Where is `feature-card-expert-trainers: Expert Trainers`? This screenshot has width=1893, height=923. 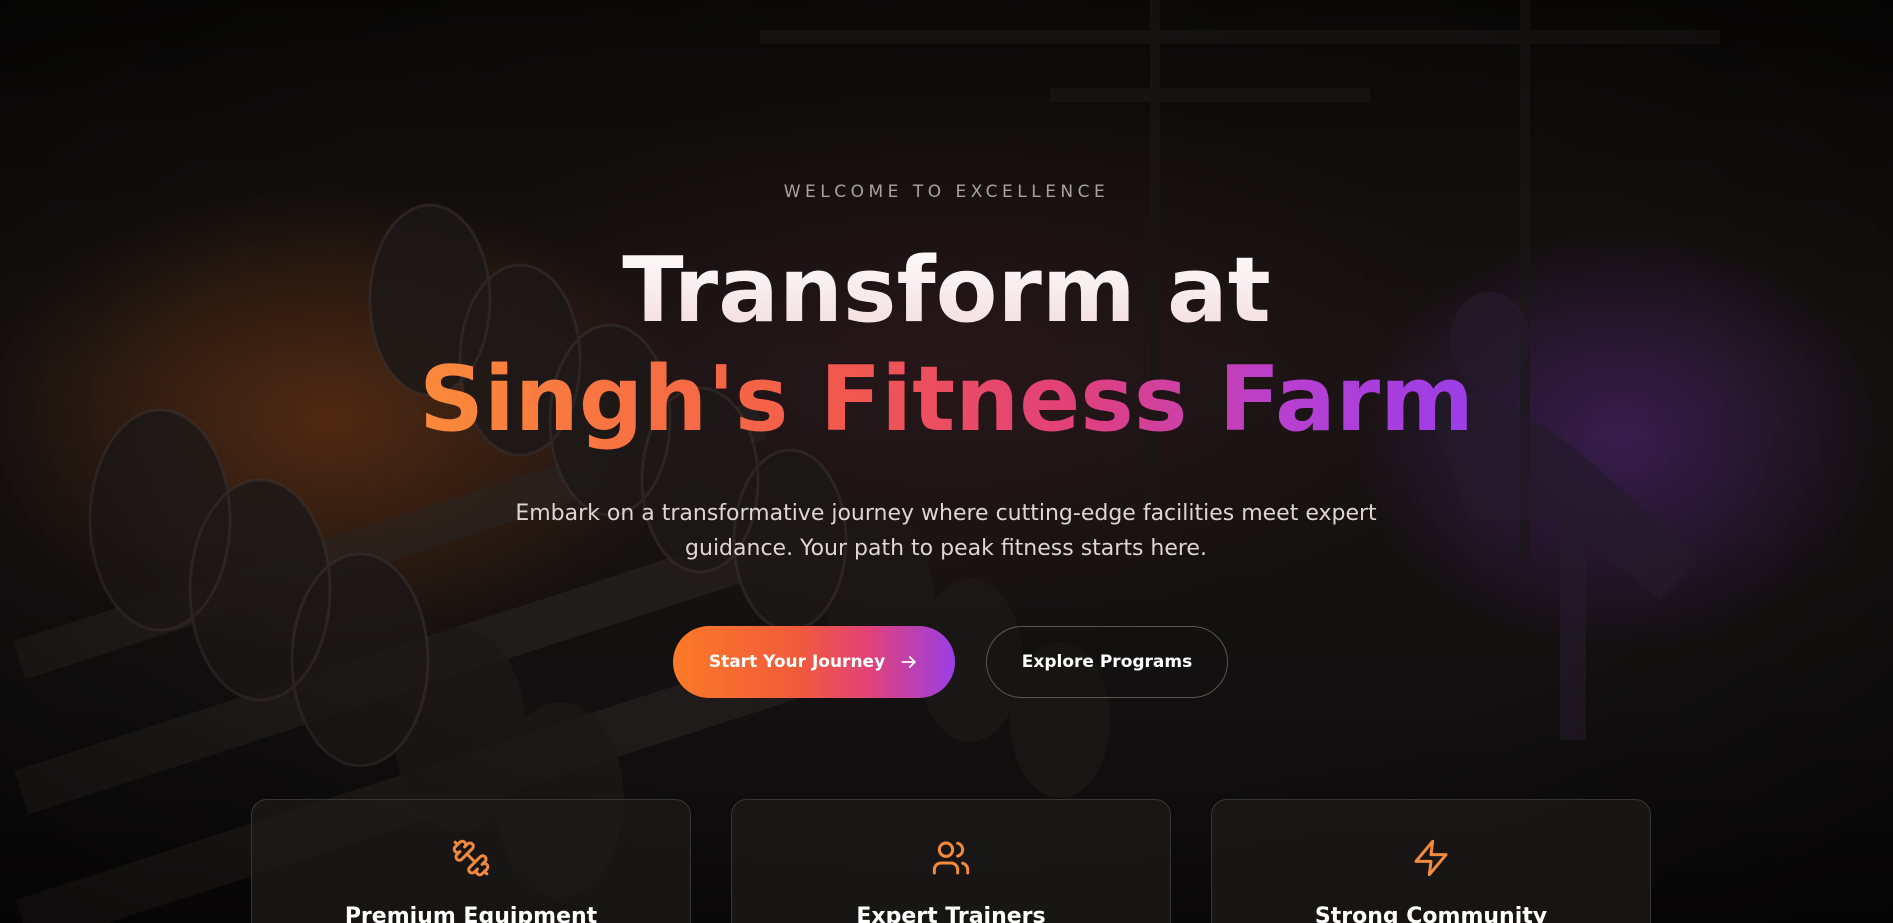
feature-card-expert-trainers: Expert Trainers is located at coordinates (951, 861).